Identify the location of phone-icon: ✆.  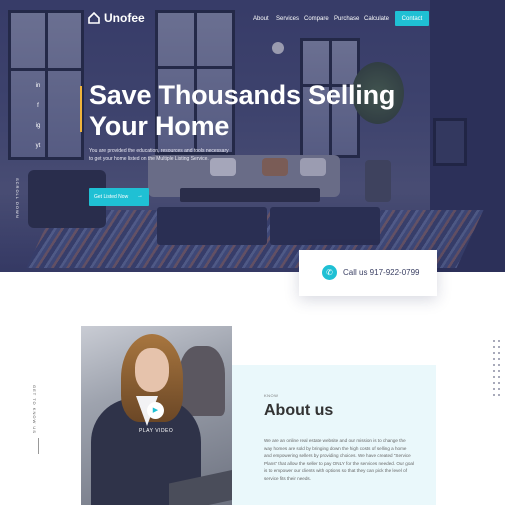
(329, 272).